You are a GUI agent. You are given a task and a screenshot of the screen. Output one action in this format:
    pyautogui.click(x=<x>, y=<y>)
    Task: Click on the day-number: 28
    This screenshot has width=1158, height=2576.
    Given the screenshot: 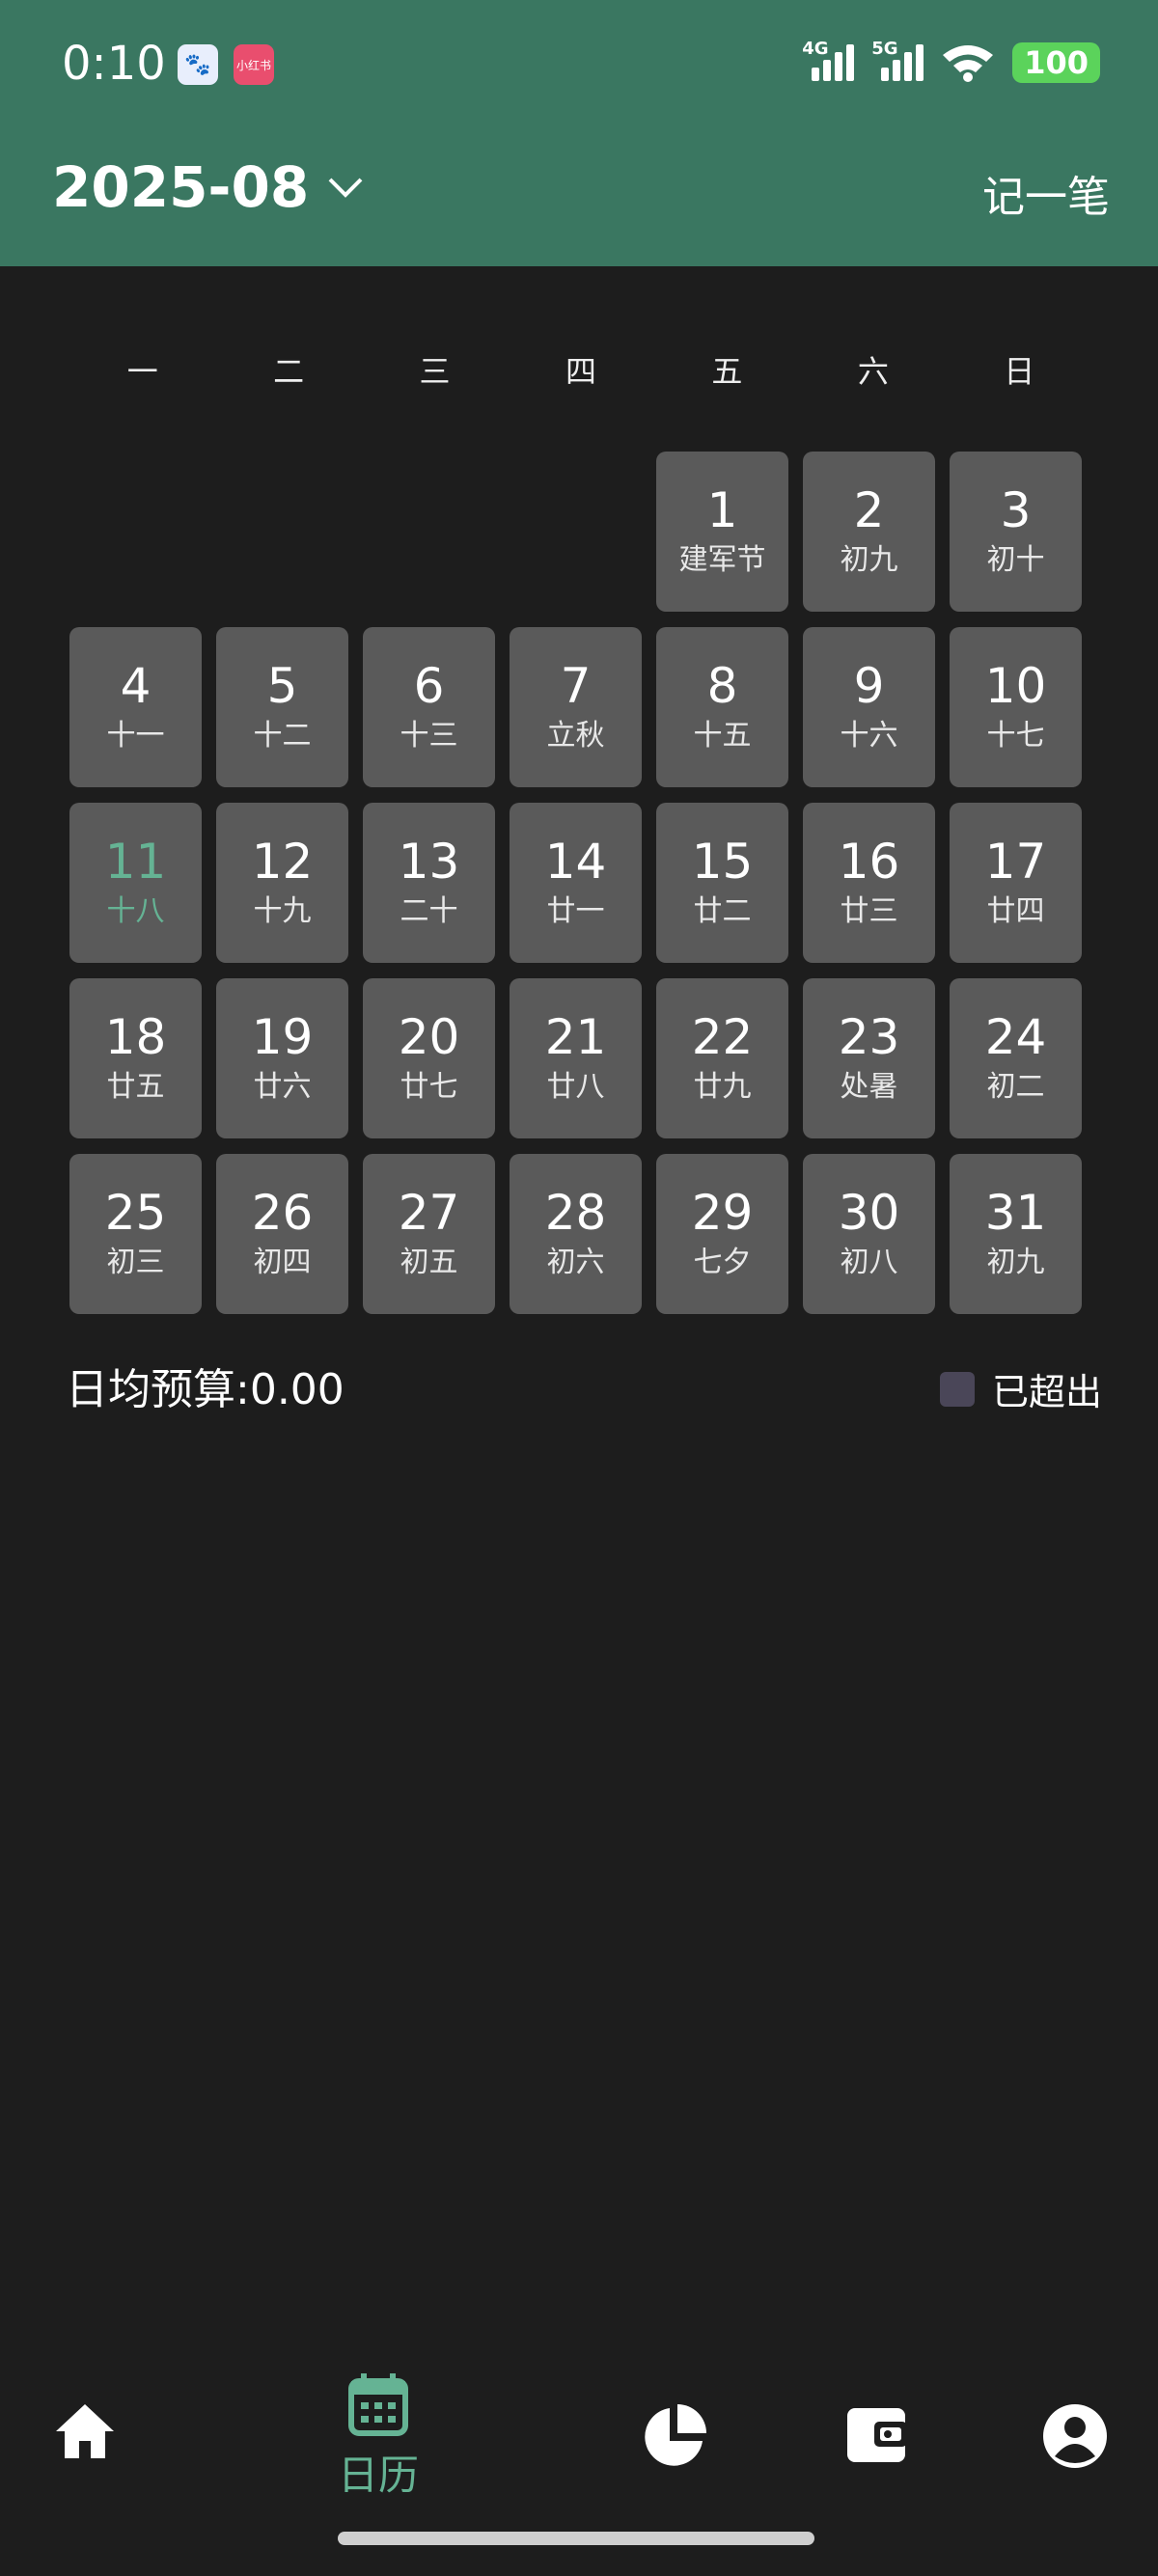 What is the action you would take?
    pyautogui.click(x=575, y=1213)
    